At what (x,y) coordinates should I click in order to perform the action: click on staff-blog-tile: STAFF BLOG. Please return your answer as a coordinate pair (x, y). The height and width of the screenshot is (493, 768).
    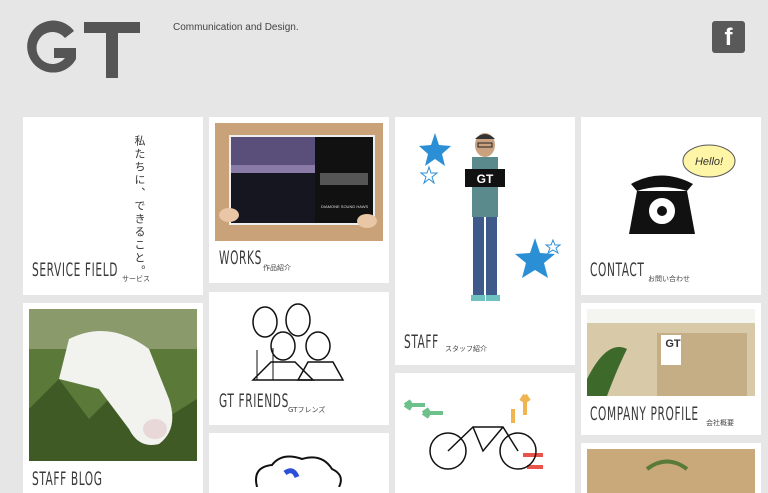
    Looking at the image, I should click on (113, 398).